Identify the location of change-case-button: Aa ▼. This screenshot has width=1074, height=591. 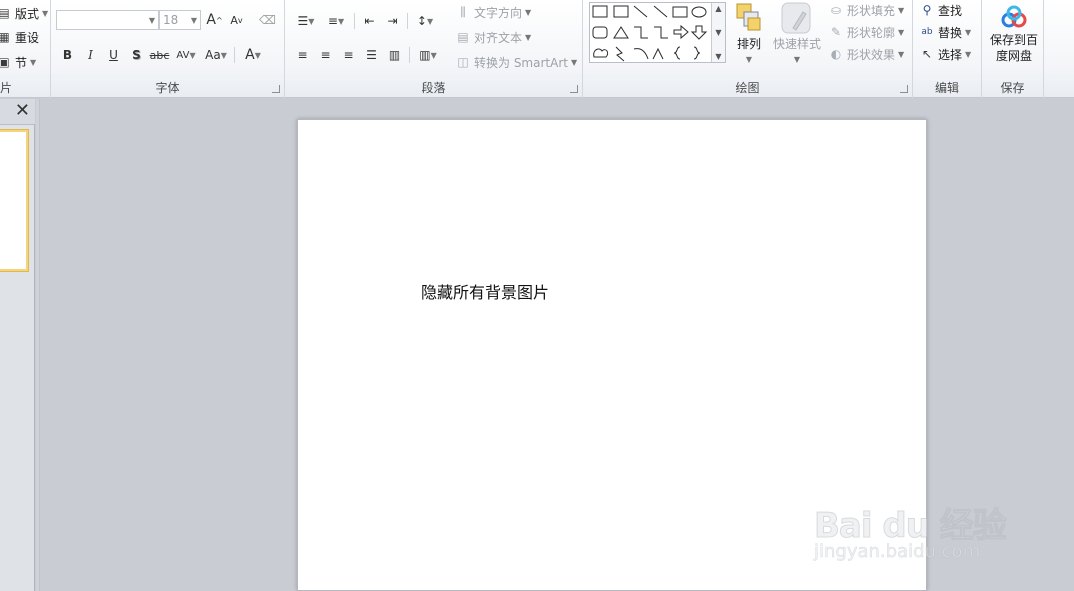
(216, 55).